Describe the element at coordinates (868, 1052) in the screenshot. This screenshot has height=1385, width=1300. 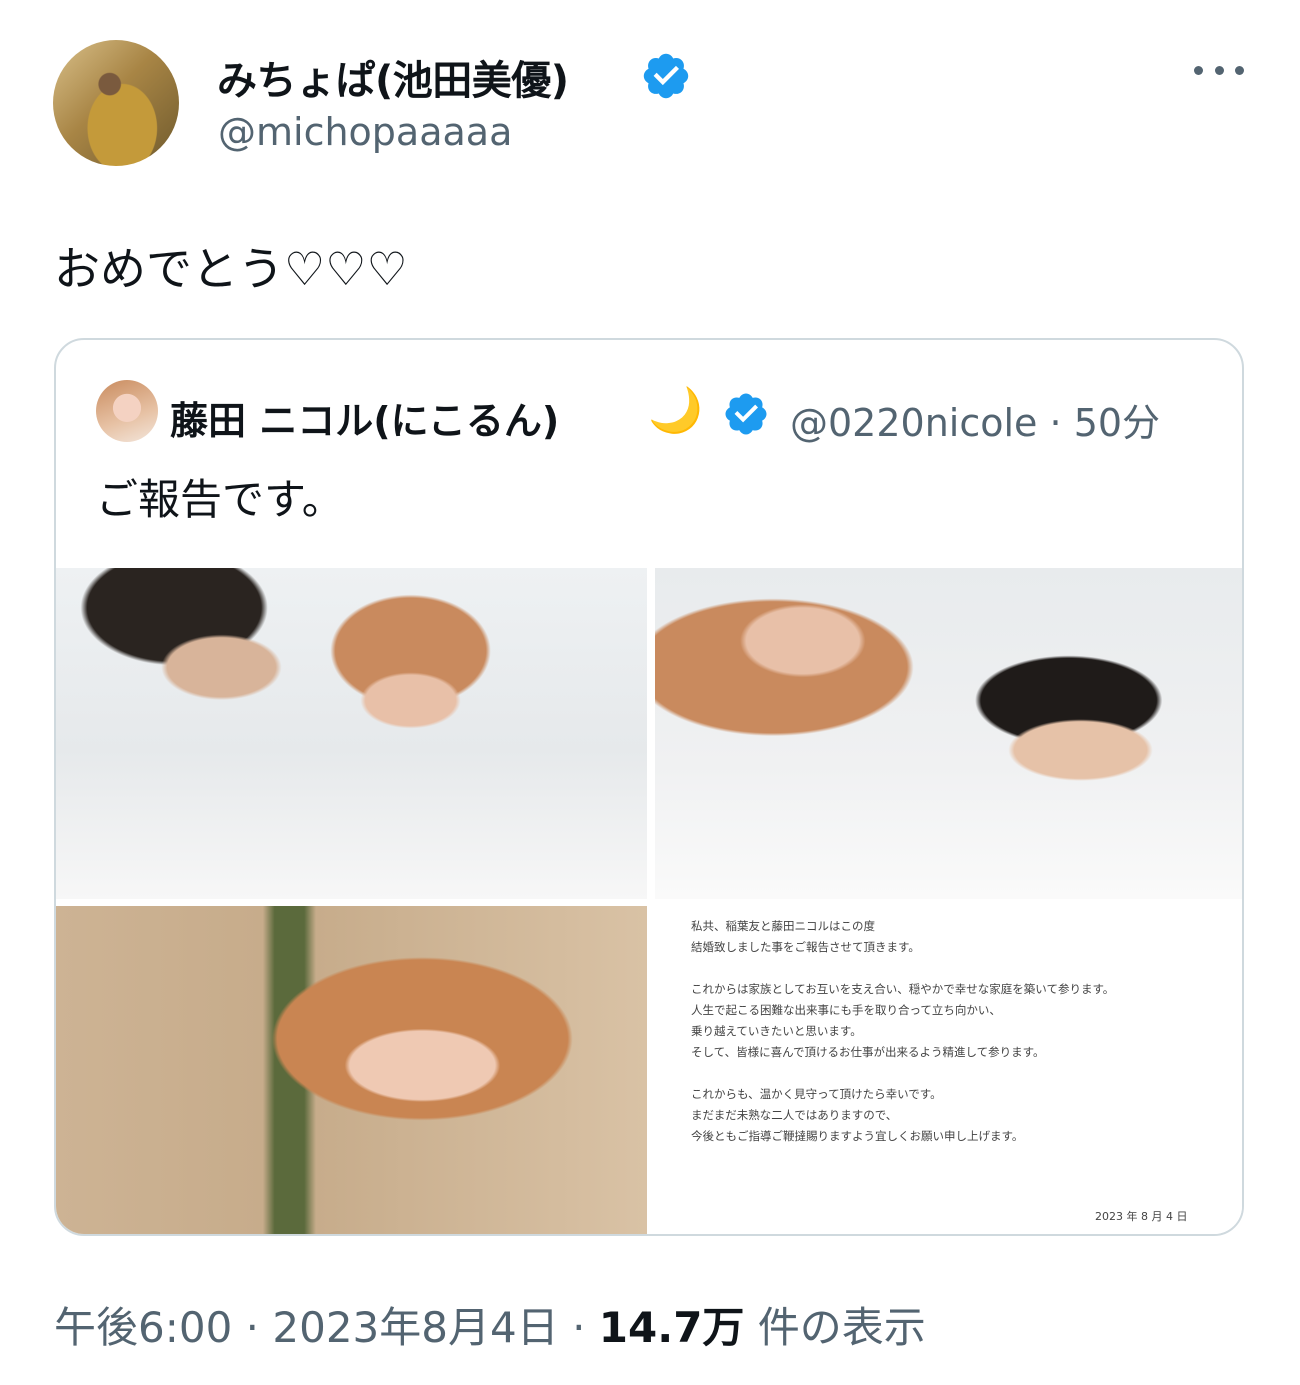
I see `letter-line: そして、皆様に喜んで頂けるお仕事が出来るよう精進して参ります。` at that location.